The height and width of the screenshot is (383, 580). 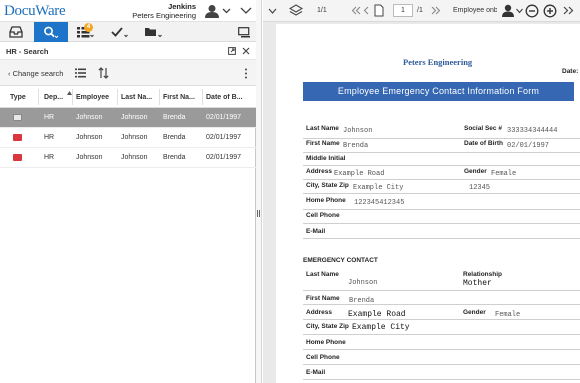 I want to click on collapse-chevron-icon, so click(x=246, y=10).